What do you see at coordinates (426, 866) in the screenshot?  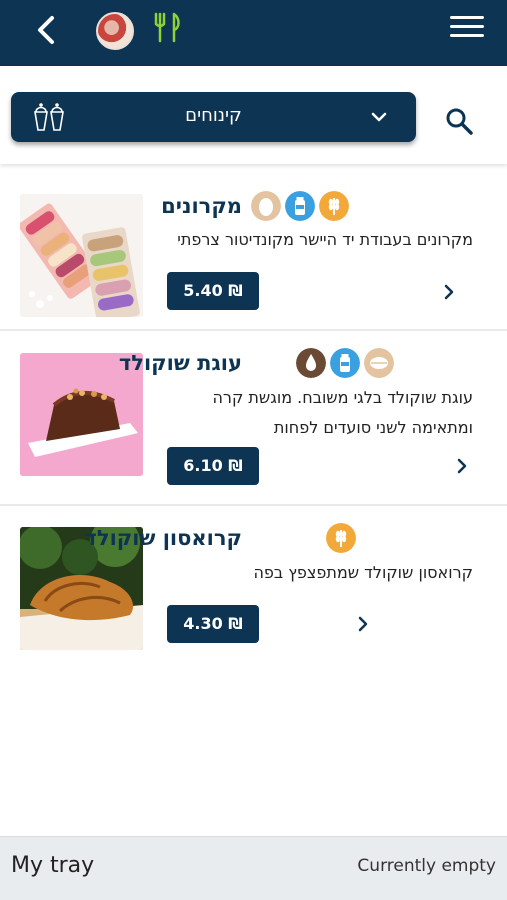 I see `tray-status: Currently empty` at bounding box center [426, 866].